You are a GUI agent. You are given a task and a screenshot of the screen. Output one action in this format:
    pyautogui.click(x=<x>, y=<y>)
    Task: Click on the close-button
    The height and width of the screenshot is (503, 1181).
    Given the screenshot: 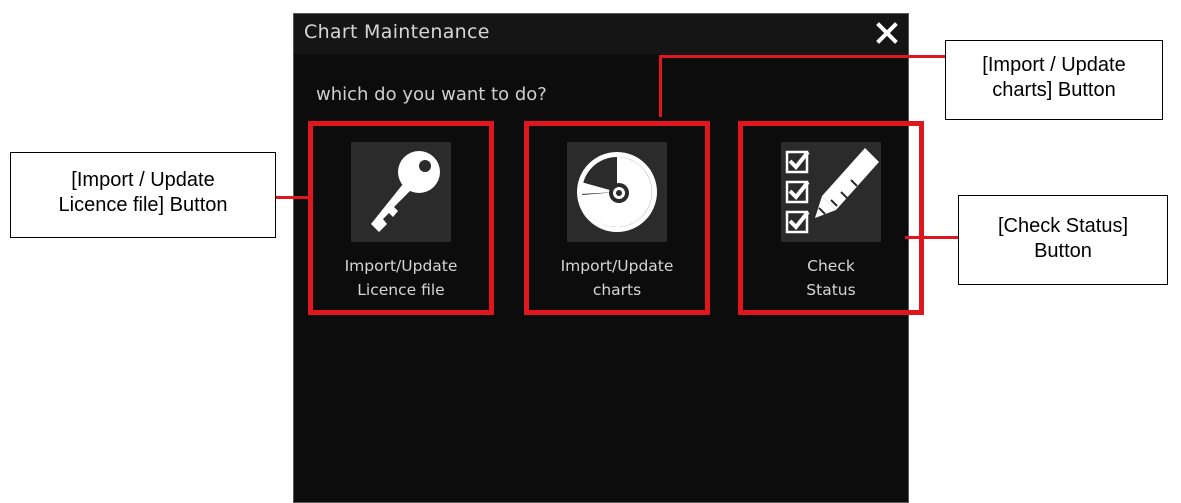 What is the action you would take?
    pyautogui.click(x=887, y=33)
    